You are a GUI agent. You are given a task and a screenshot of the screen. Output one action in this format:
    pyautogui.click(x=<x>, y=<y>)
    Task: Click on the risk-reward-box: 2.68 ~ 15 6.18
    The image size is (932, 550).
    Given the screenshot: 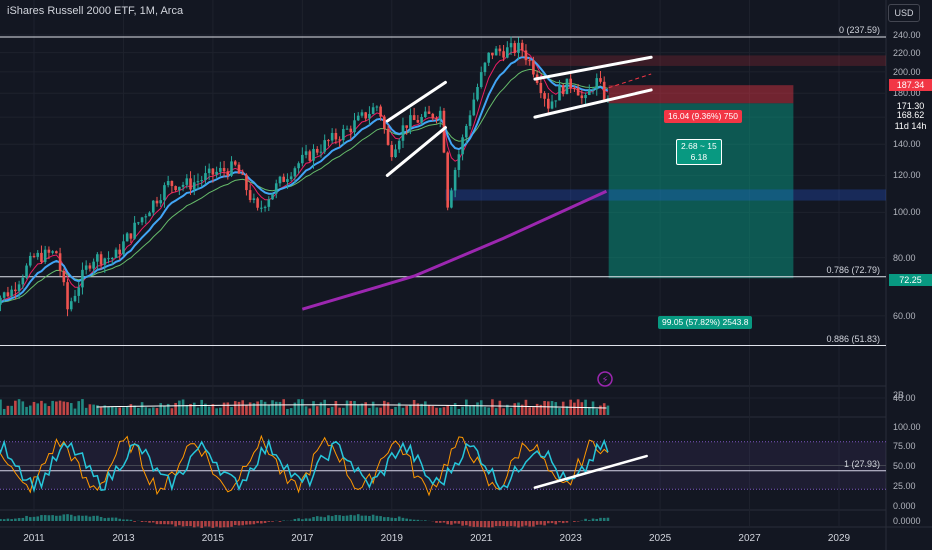 What is the action you would take?
    pyautogui.click(x=699, y=152)
    